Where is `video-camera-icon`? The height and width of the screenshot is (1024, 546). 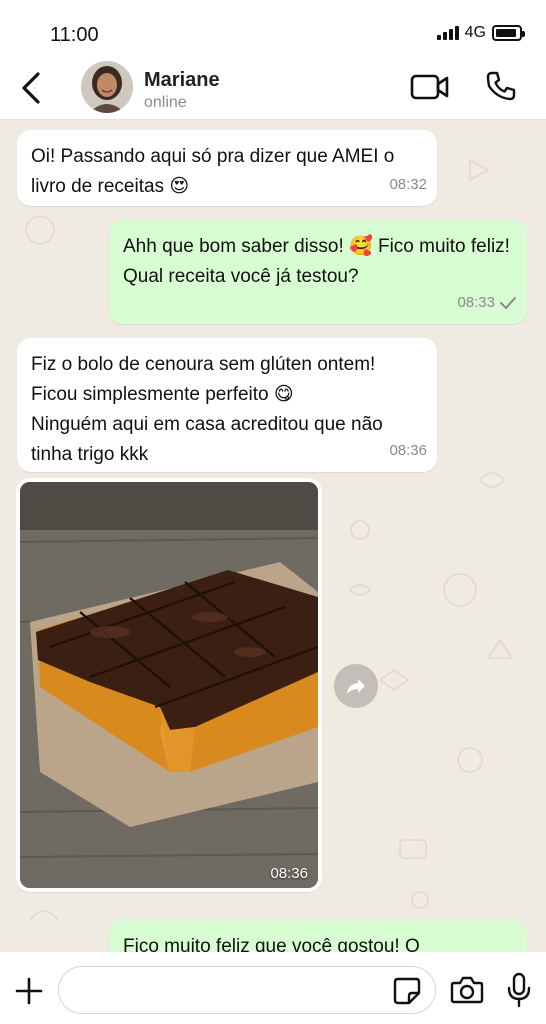
video-camera-icon is located at coordinates (429, 87).